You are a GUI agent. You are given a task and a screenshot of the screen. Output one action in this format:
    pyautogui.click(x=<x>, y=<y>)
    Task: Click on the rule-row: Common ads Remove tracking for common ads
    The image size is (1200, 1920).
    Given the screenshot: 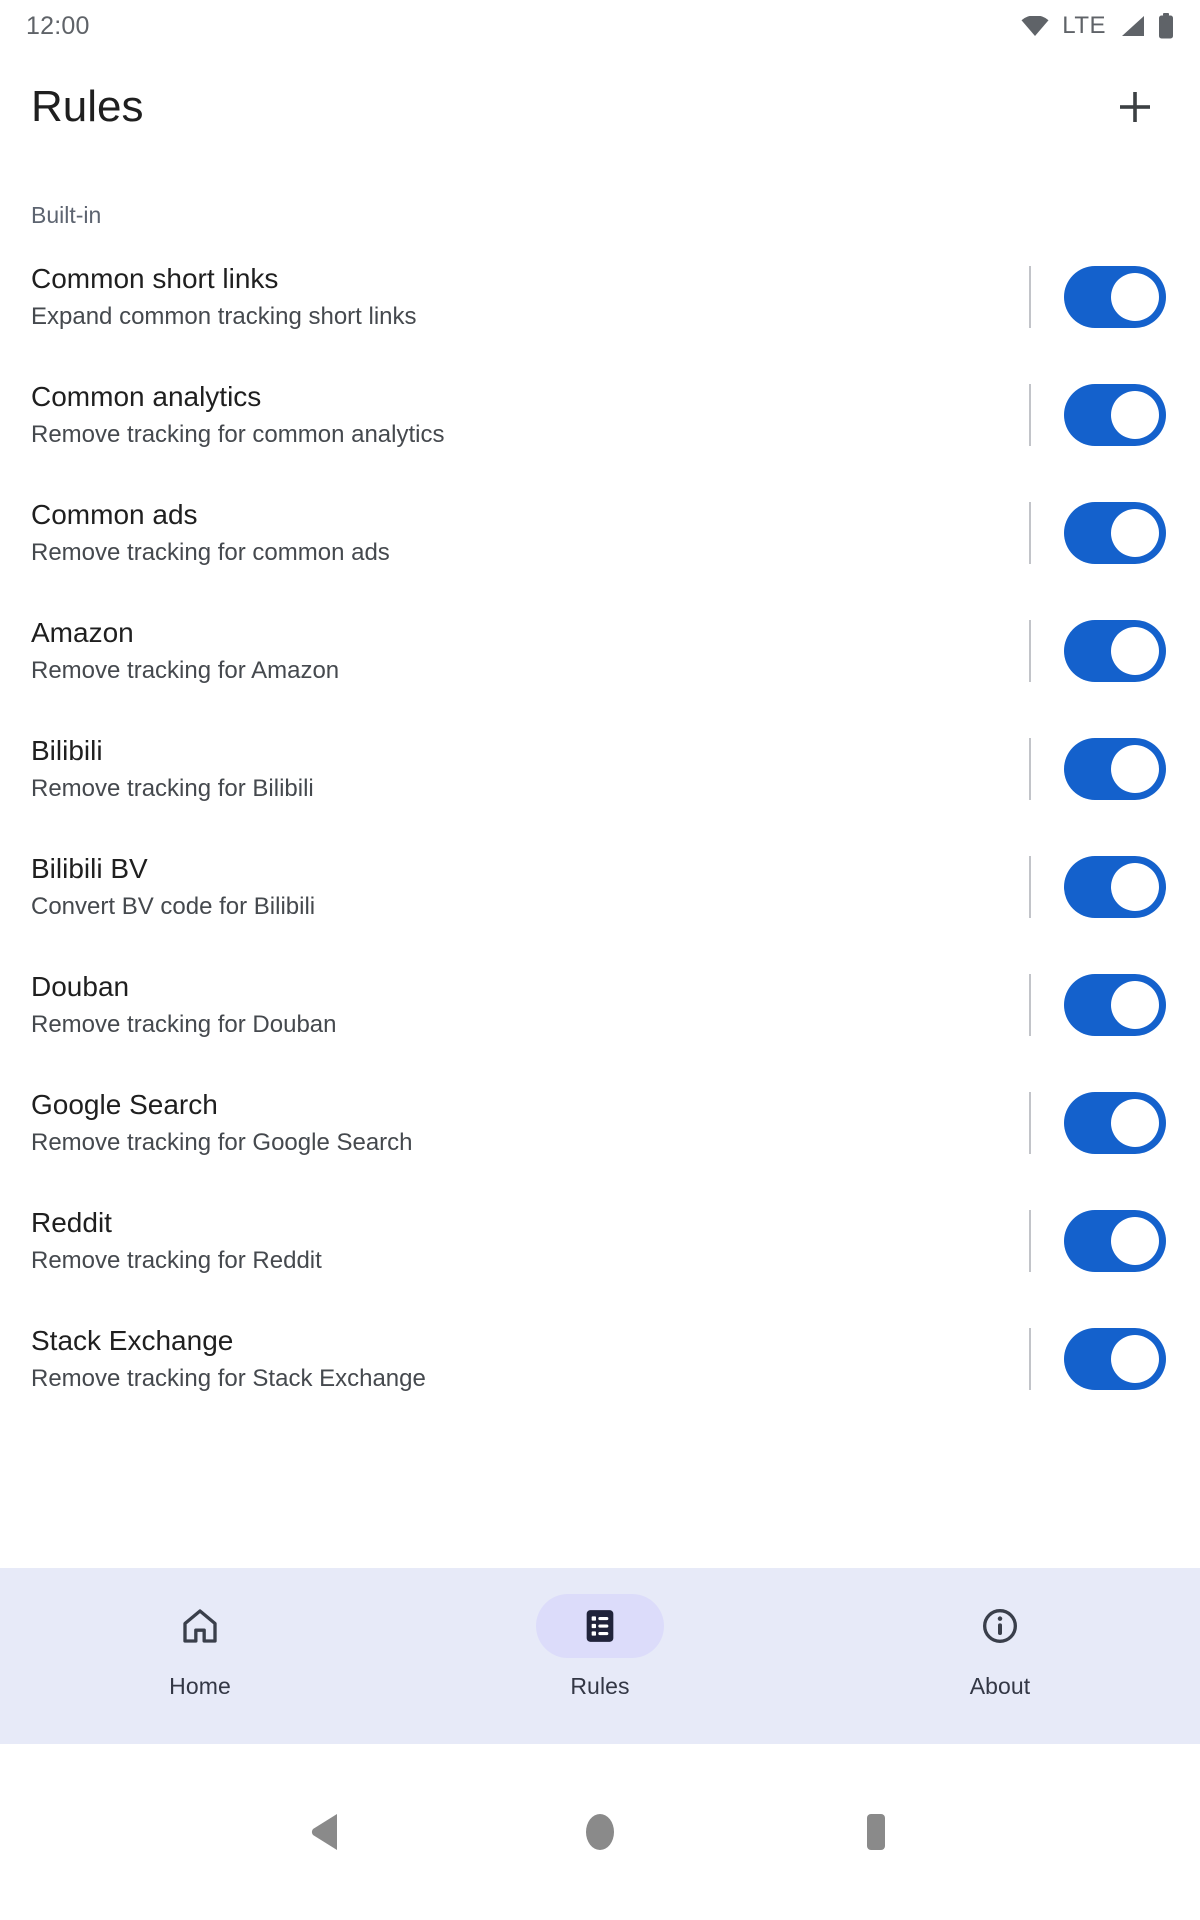 What is the action you would take?
    pyautogui.click(x=600, y=533)
    